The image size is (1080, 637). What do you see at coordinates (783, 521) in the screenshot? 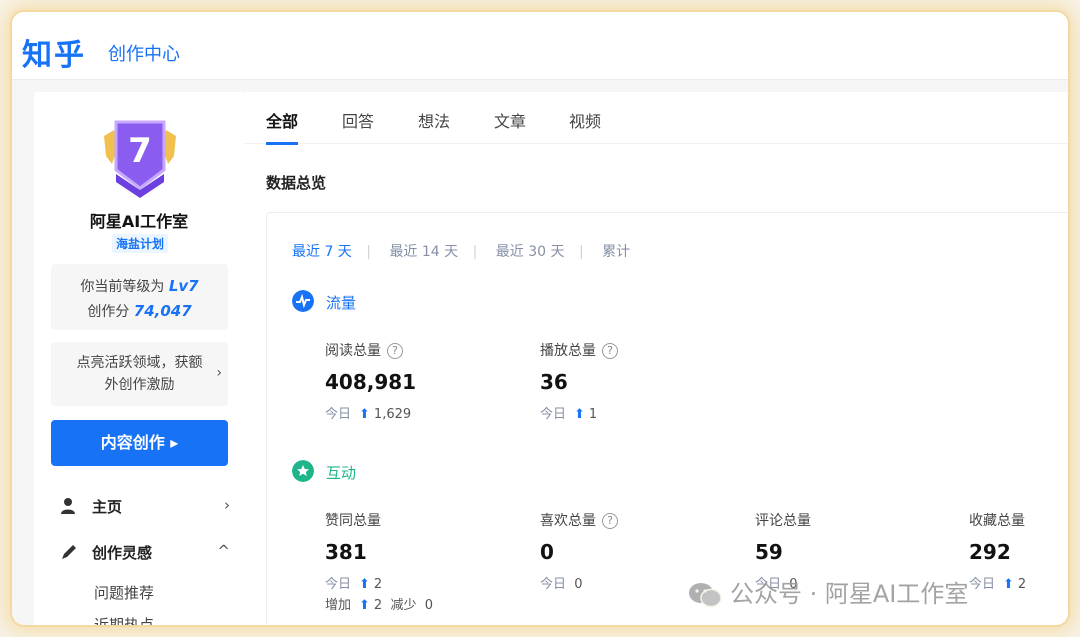
I see `metric-label: 评论总量` at bounding box center [783, 521].